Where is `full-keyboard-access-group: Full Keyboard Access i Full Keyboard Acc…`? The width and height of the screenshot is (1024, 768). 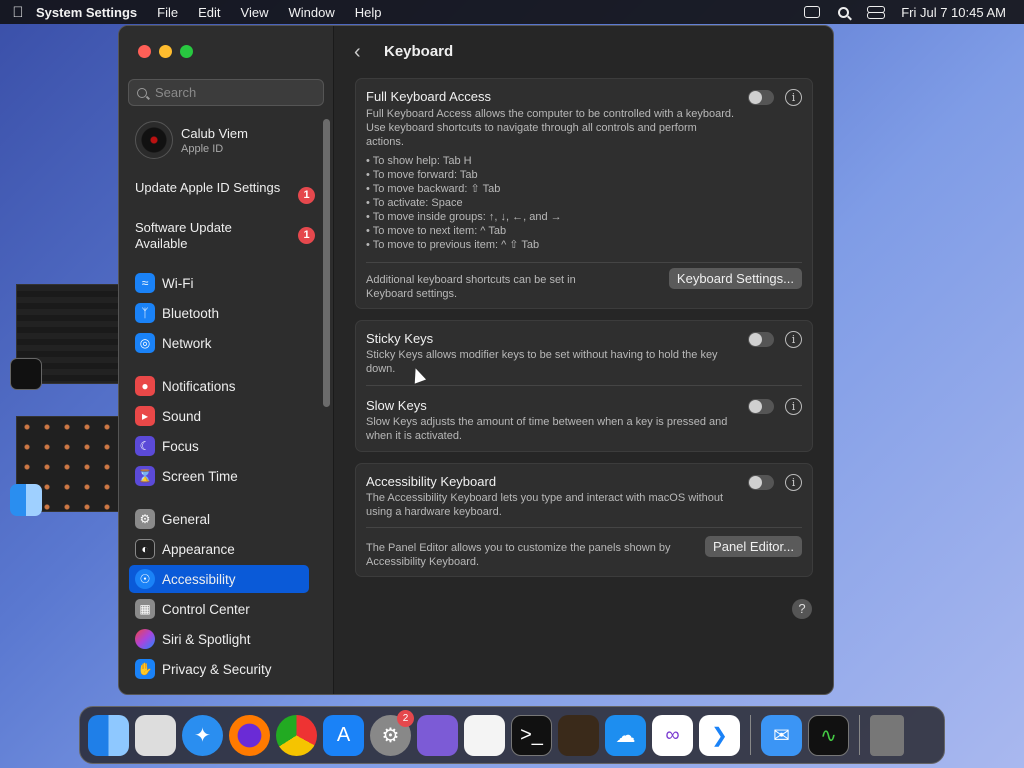
full-keyboard-access-group: Full Keyboard Access i Full Keyboard Acc… is located at coordinates (584, 193).